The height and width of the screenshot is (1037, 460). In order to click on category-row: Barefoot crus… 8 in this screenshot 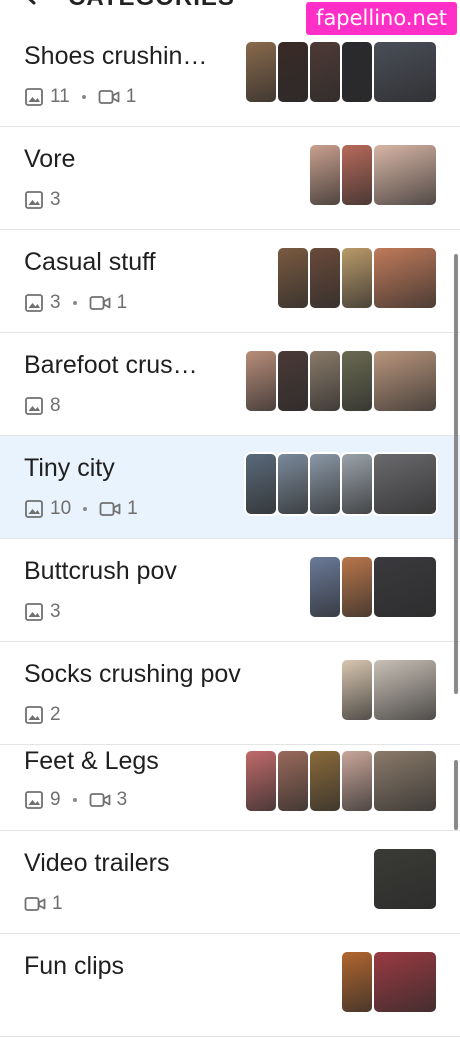, I will do `click(230, 384)`.